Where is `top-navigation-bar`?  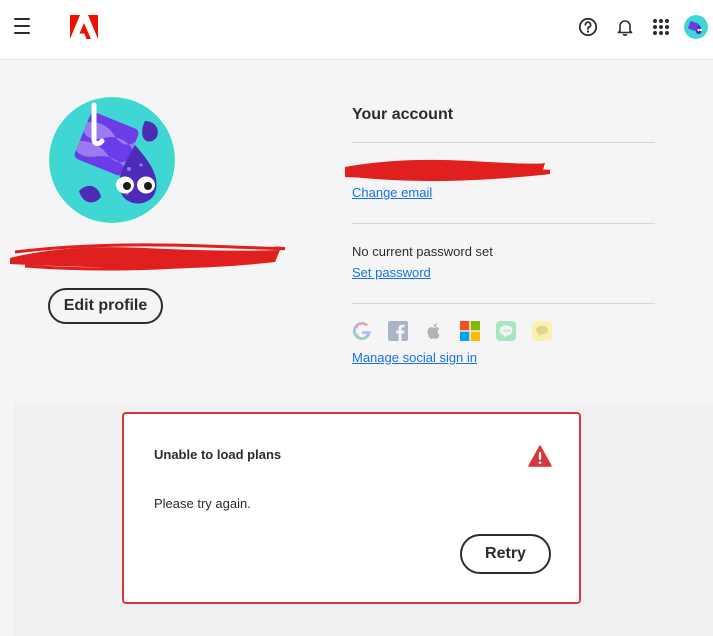 top-navigation-bar is located at coordinates (356, 30).